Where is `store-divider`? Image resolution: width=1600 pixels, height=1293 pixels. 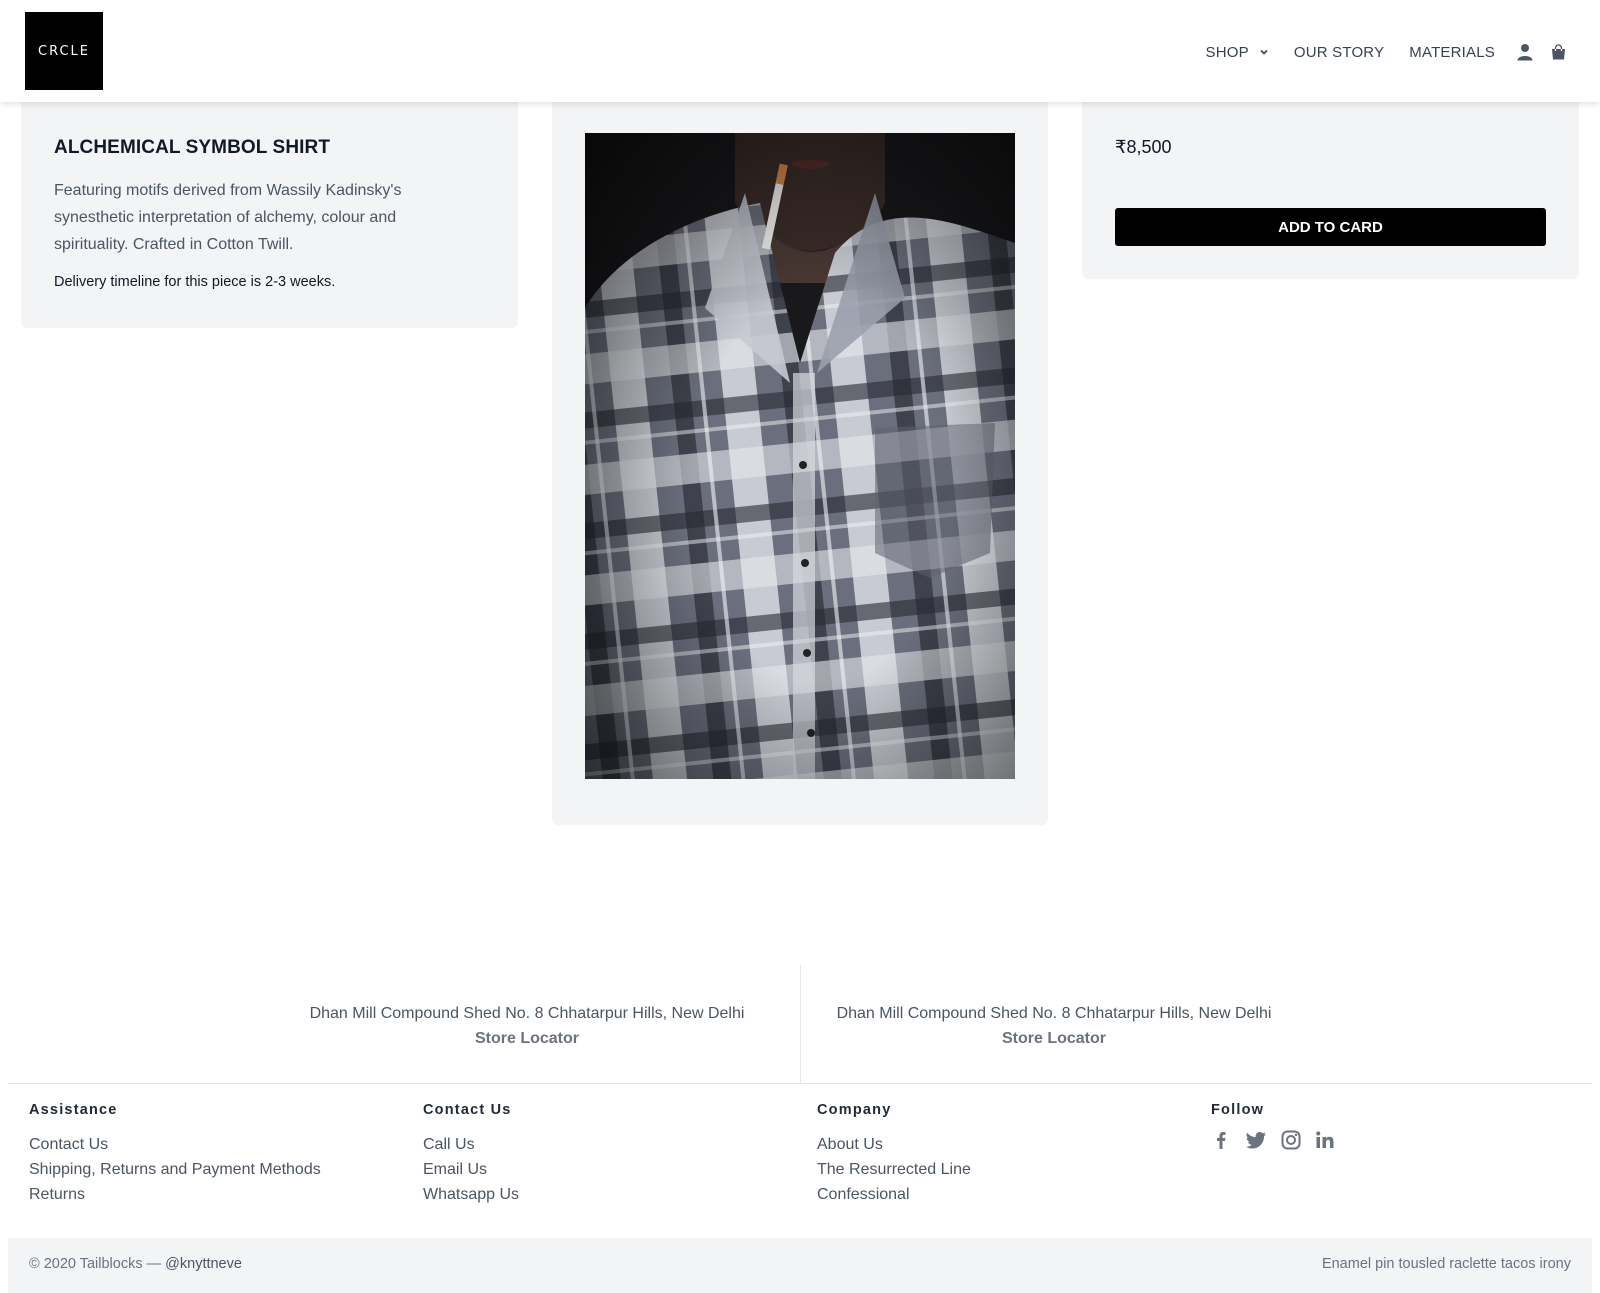
store-divider is located at coordinates (800, 1024).